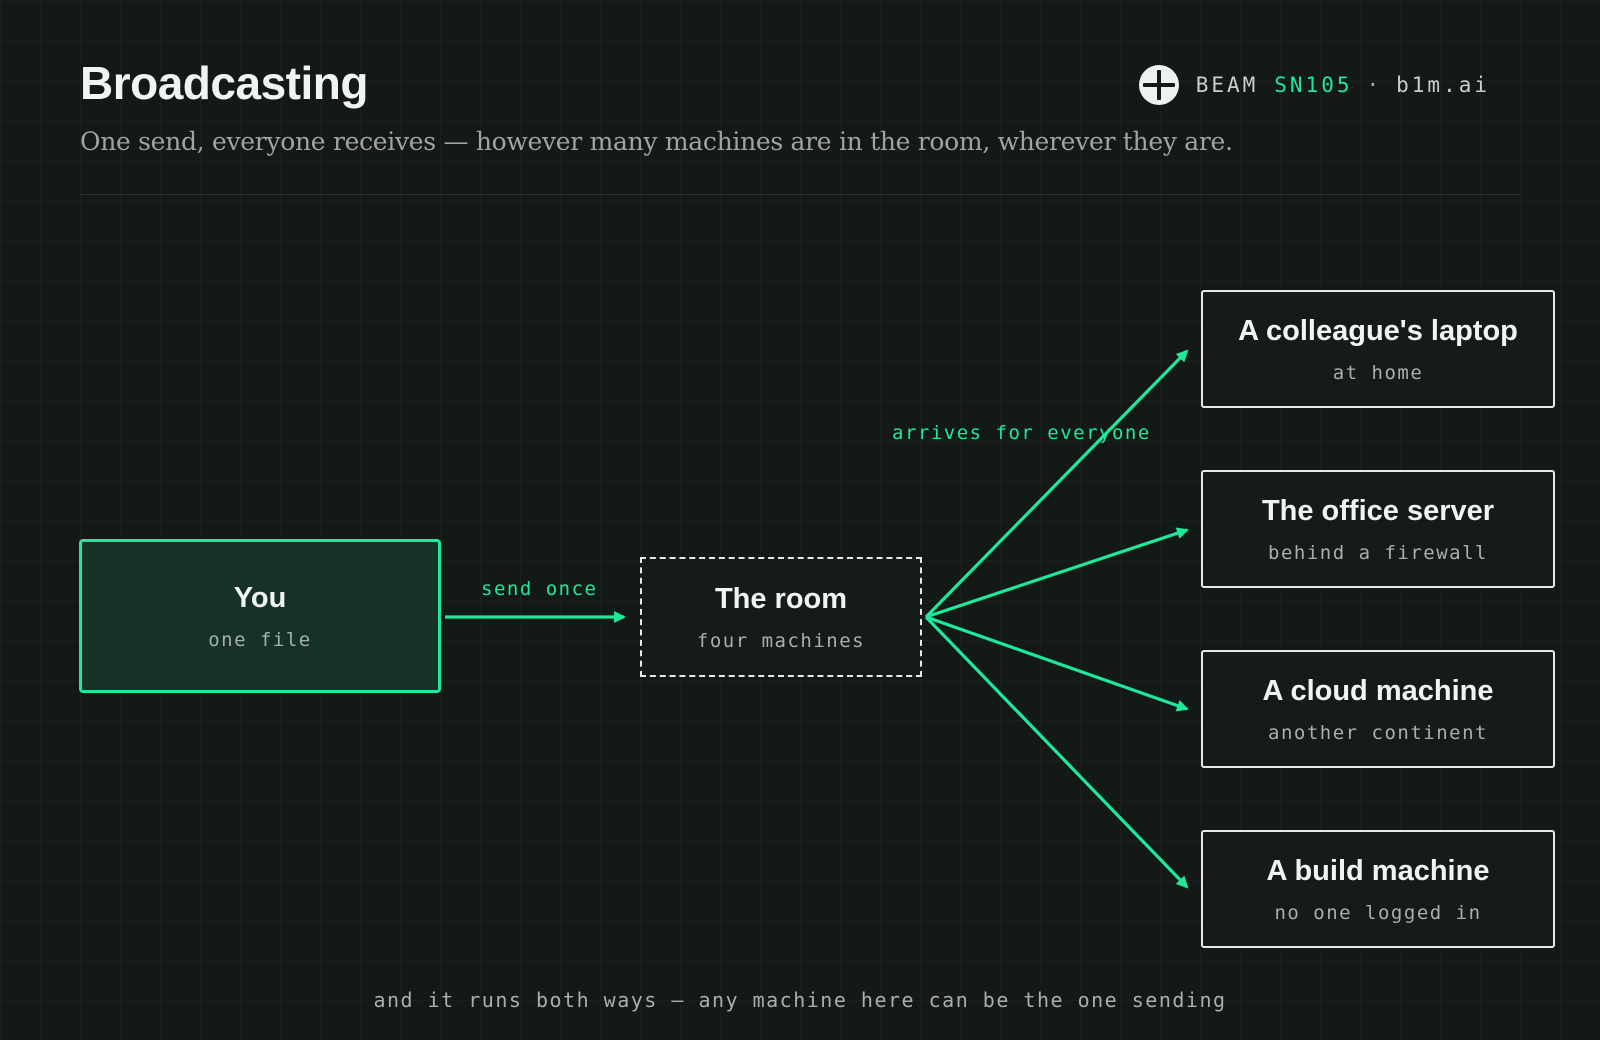  I want to click on edge-to-office-server, so click(1057, 573).